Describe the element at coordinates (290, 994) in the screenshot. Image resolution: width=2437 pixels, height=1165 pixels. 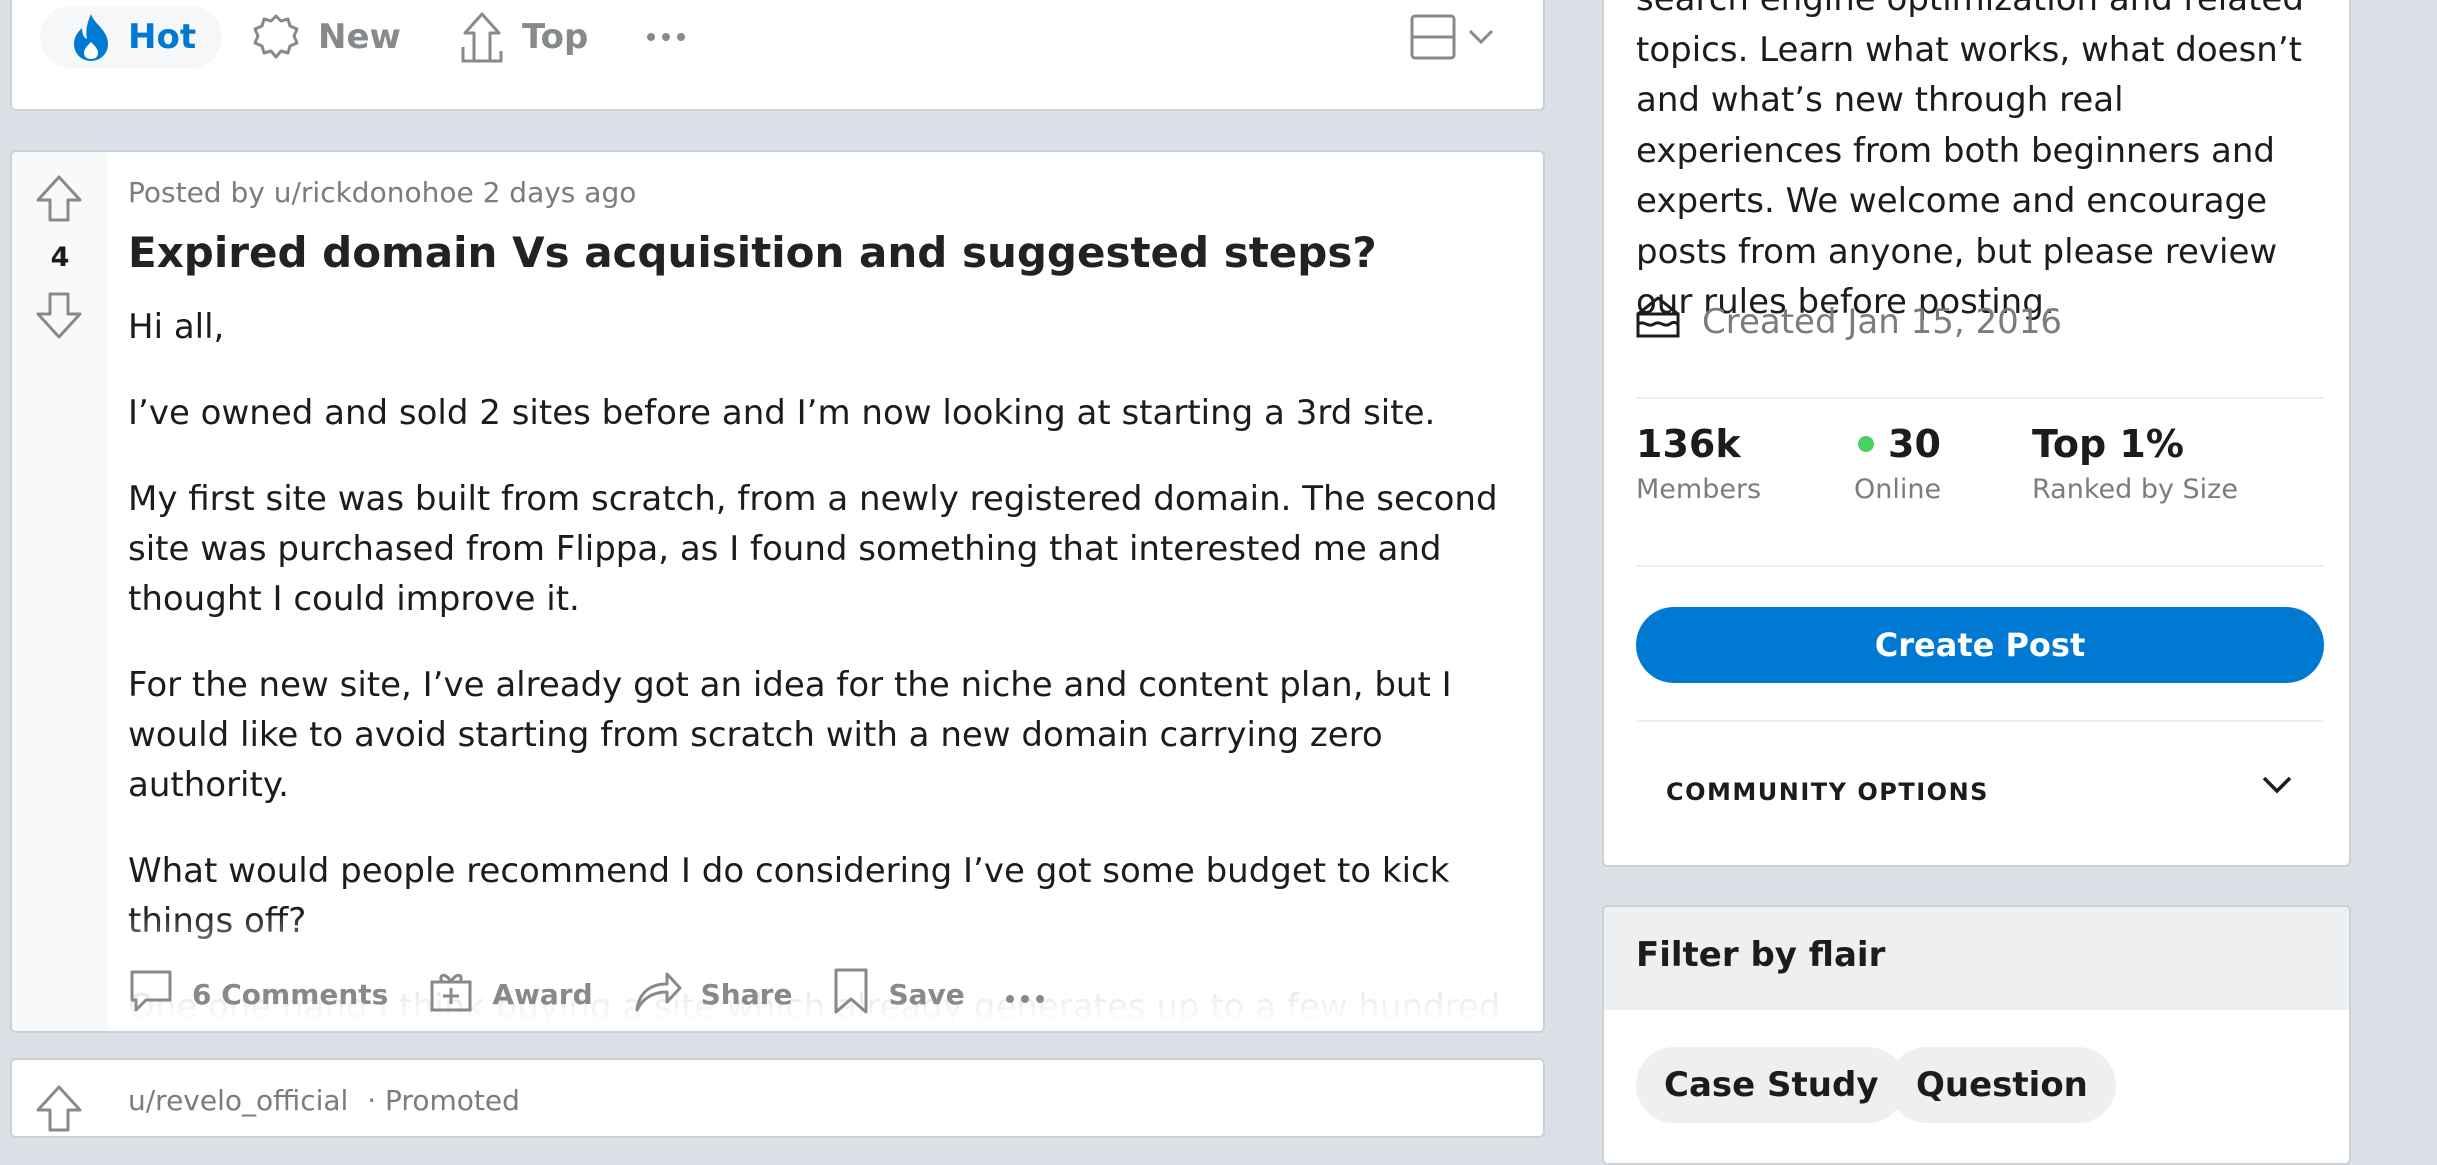
I see `comments-label: 6 Comments` at that location.